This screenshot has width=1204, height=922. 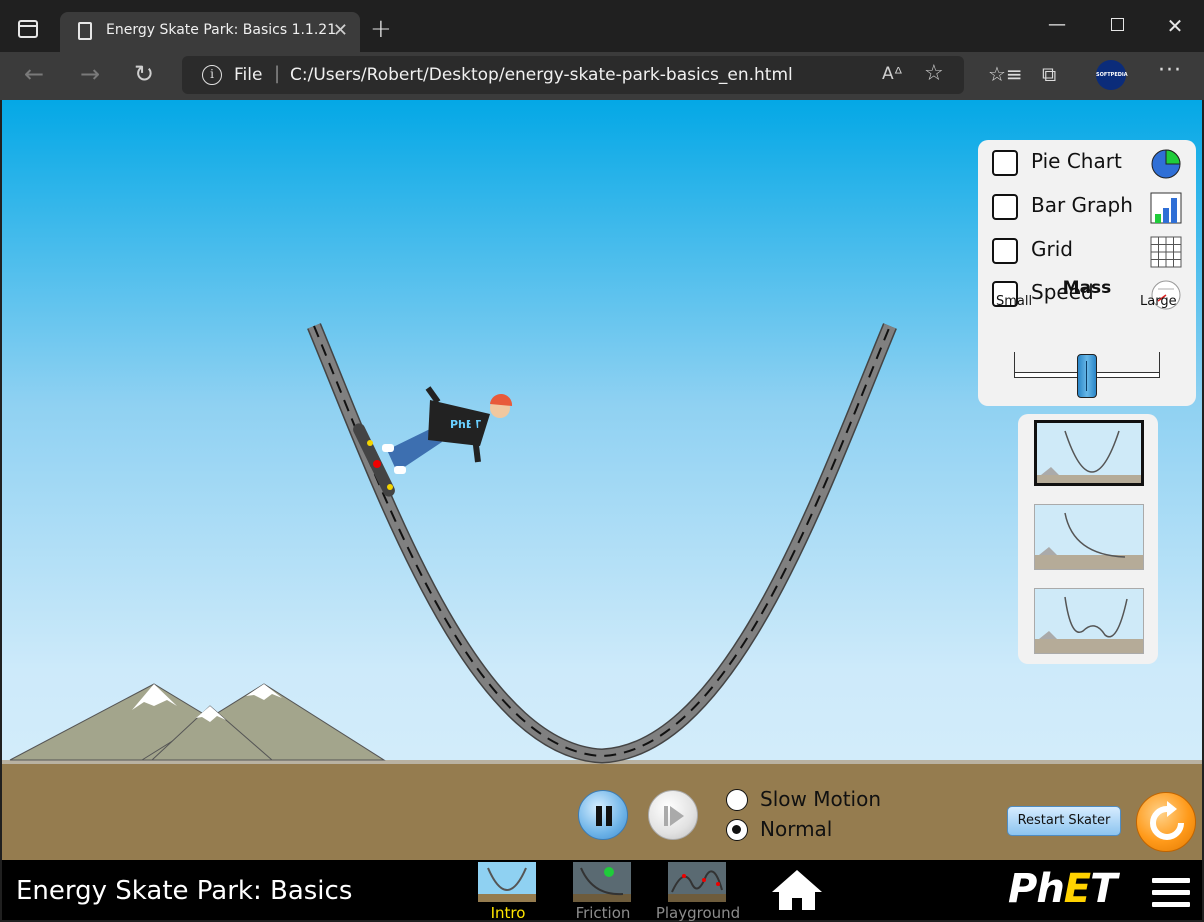 I want to click on close-window-button: ✕, so click(x=1175, y=26).